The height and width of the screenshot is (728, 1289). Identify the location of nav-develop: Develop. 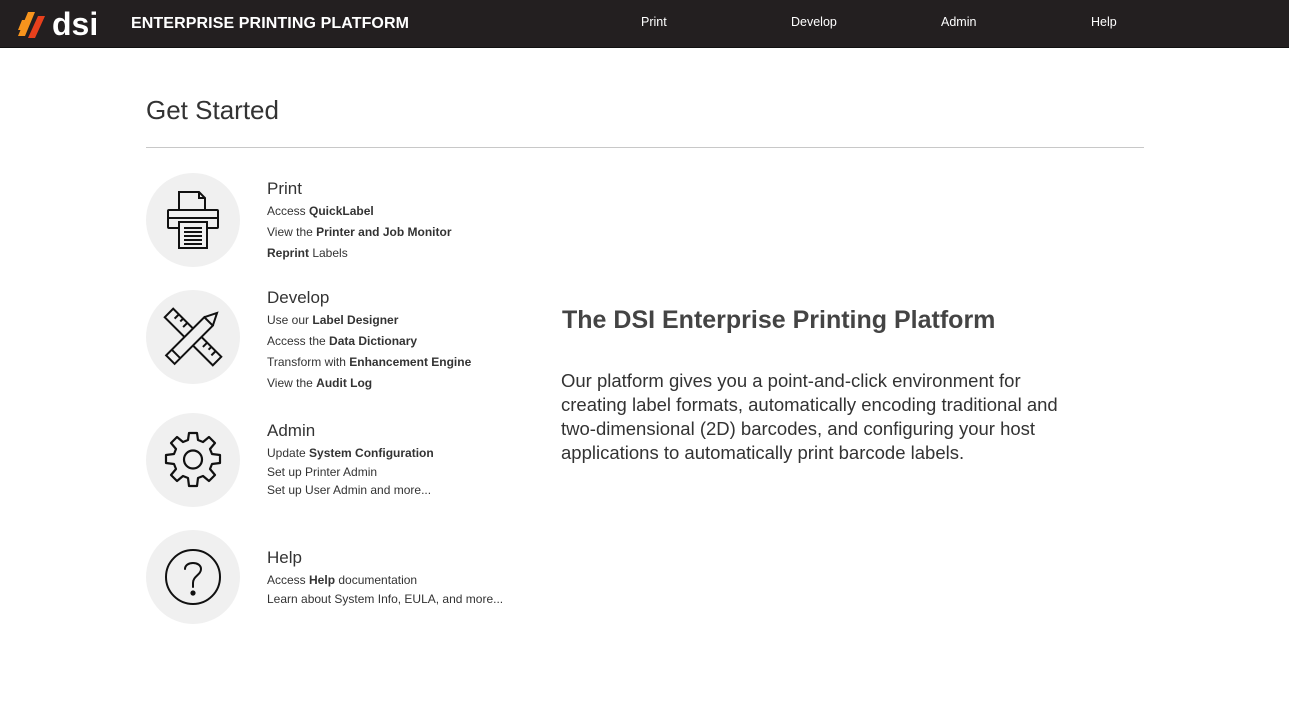
(814, 22).